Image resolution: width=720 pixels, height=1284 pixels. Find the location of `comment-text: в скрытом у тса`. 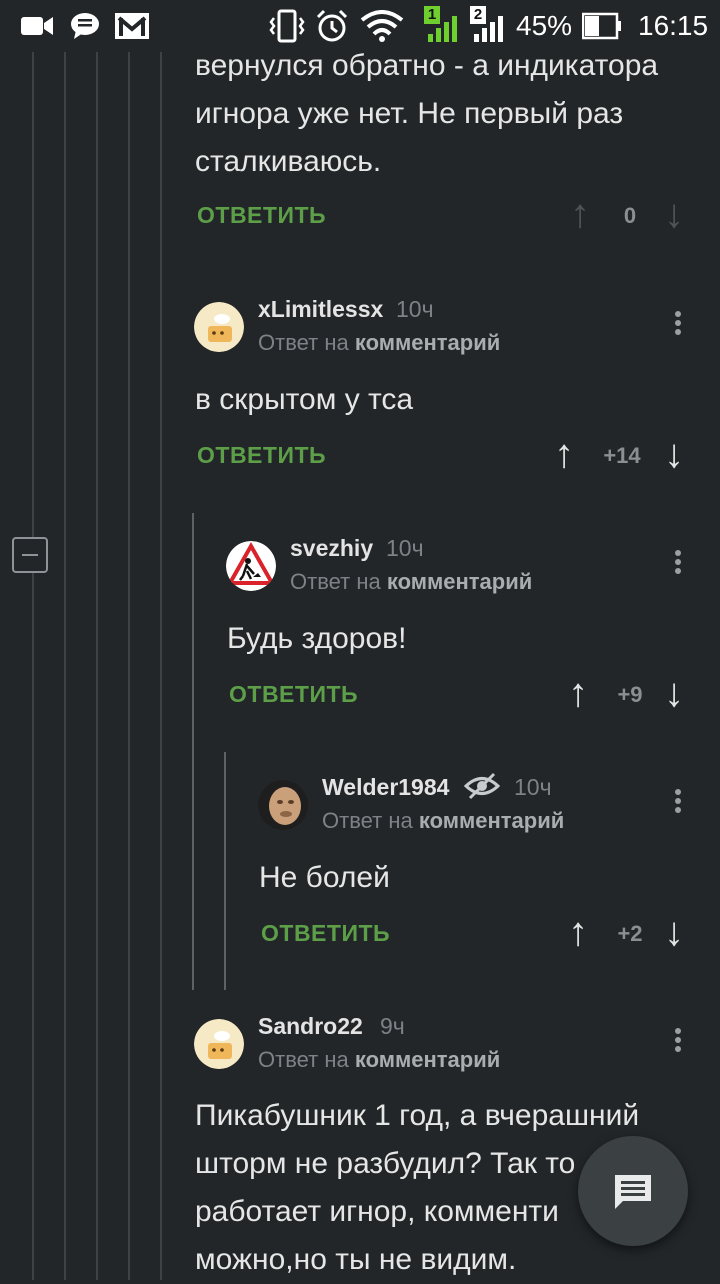

comment-text: в скрытом у тса is located at coordinates (304, 399).